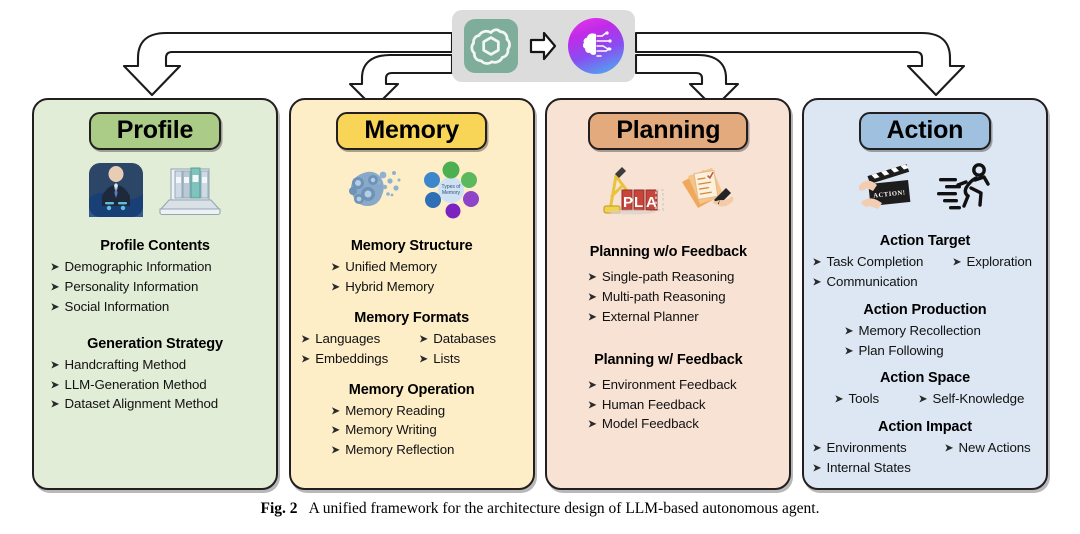  What do you see at coordinates (656, 297) in the screenshot?
I see `list-item: ➤ Multi-path Reasoning` at bounding box center [656, 297].